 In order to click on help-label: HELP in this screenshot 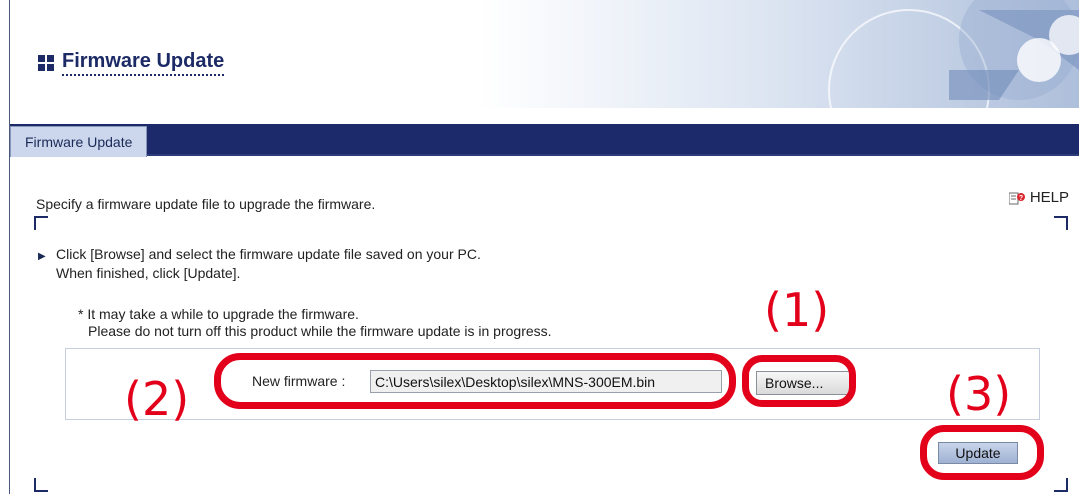, I will do `click(1049, 197)`.